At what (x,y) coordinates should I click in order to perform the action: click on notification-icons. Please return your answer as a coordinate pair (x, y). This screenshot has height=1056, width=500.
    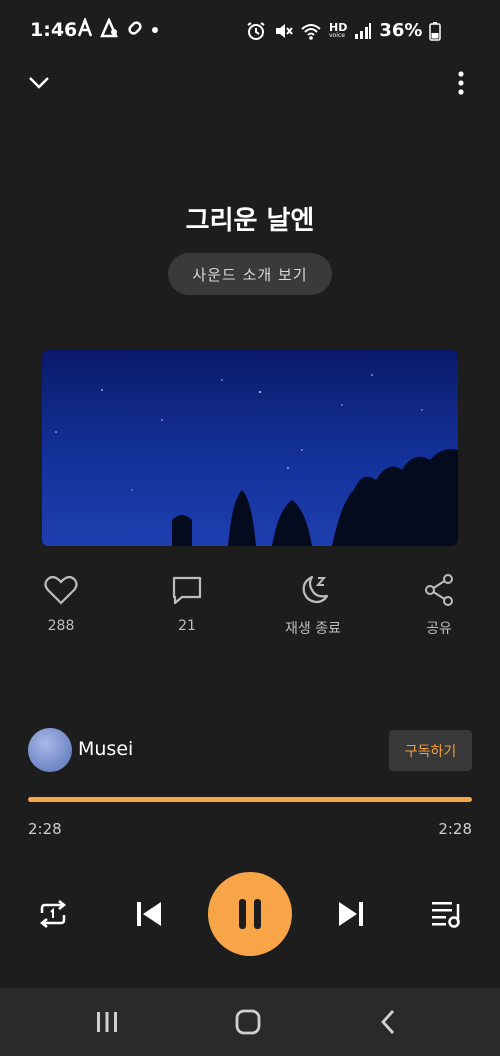
    Looking at the image, I should click on (118, 28).